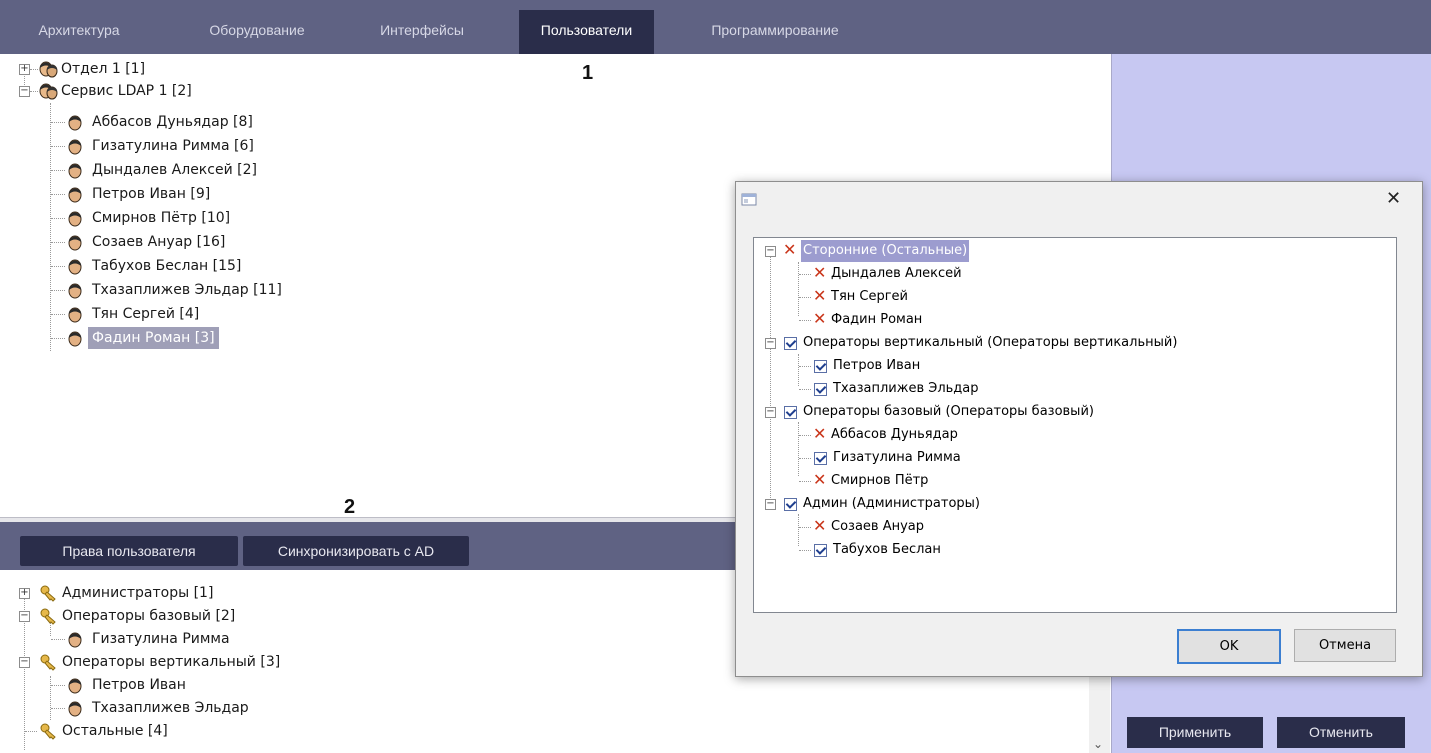 The height and width of the screenshot is (753, 1431). Describe the element at coordinates (749, 199) in the screenshot. I see `window-icon` at that location.